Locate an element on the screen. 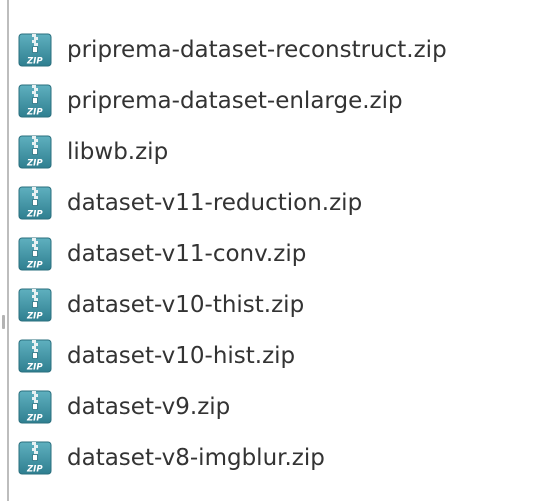 This screenshot has width=544, height=501. file-name: dataset-v8-imgblur.zip is located at coordinates (196, 457).